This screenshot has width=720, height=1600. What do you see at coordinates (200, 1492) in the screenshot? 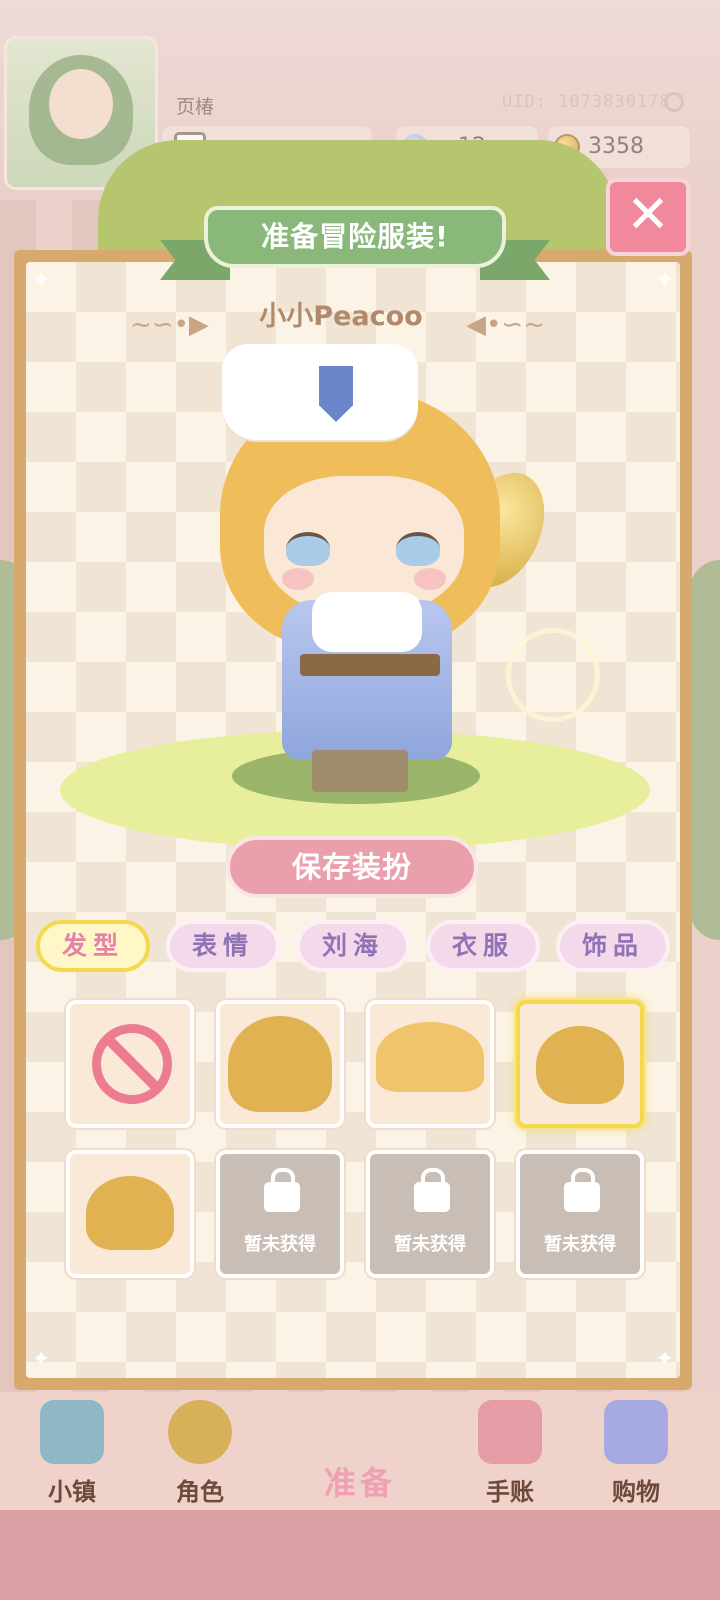
I see `nav-character-label: 角色` at bounding box center [200, 1492].